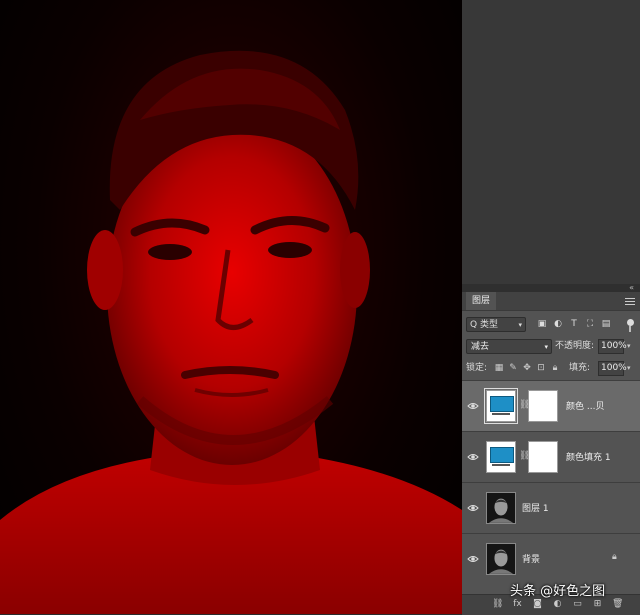 This screenshot has width=640, height=615. I want to click on fill-label: 填充:, so click(580, 368).